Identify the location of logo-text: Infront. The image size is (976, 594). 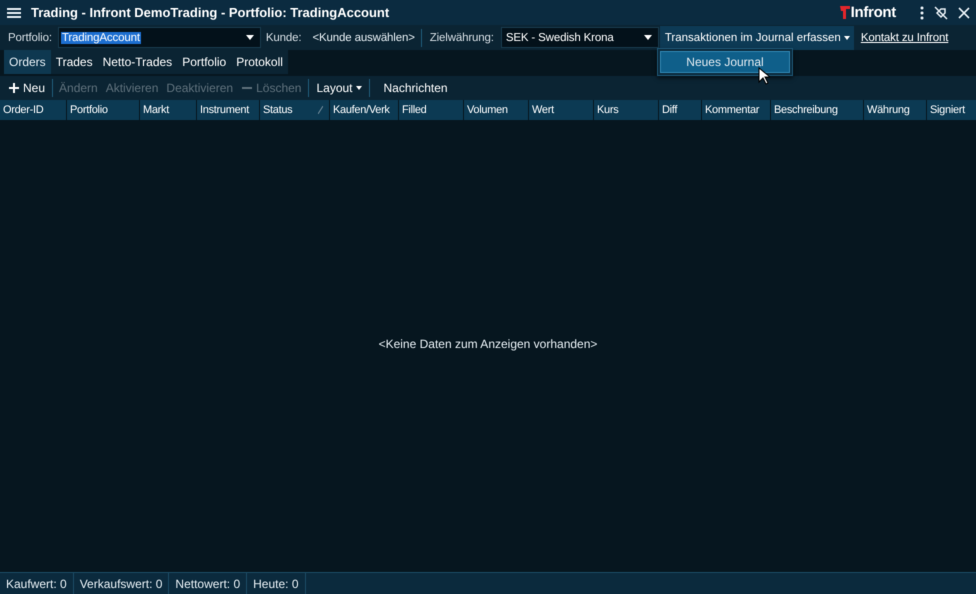
(873, 12).